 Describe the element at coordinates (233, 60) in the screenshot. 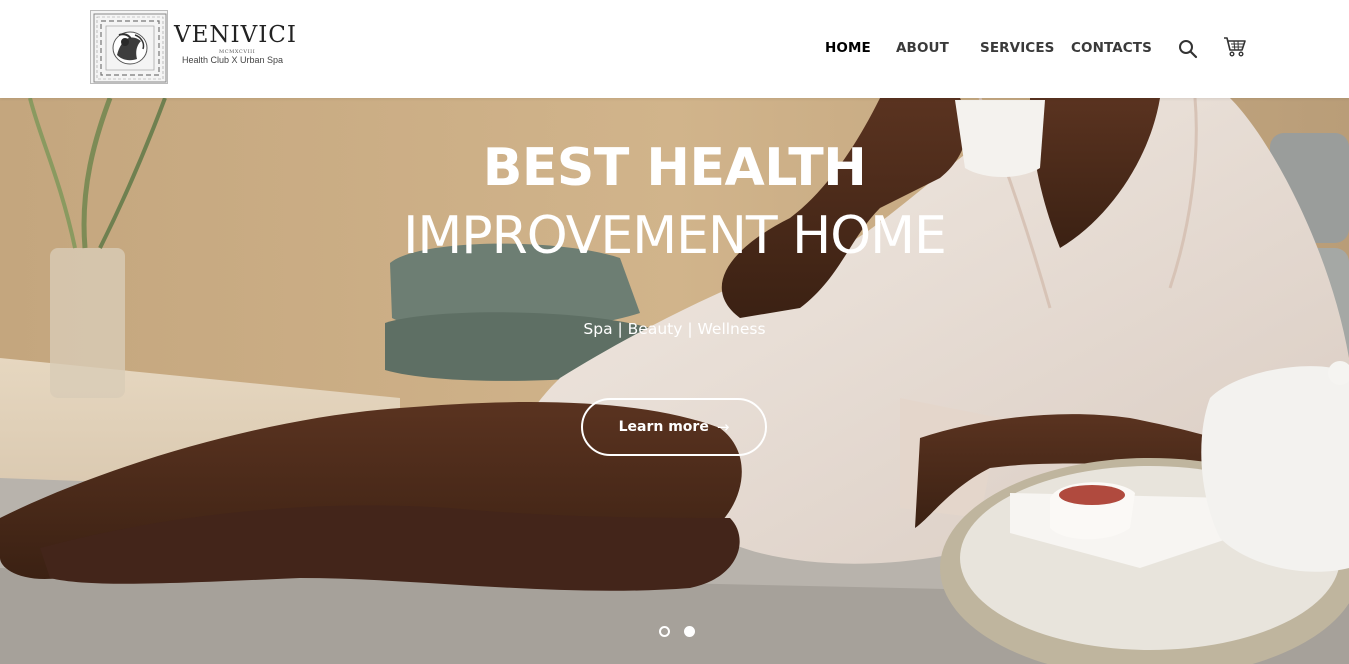

I see `logo-tagline: Health Club X Urban Spa` at that location.